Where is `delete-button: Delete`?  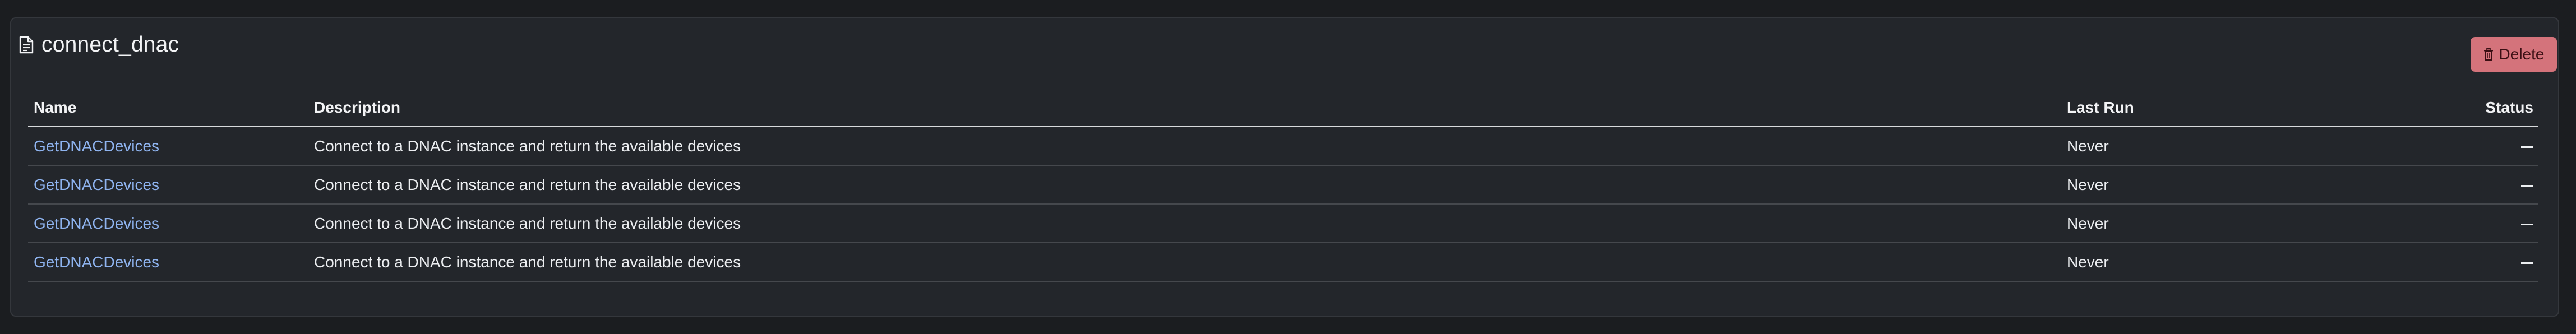
delete-button: Delete is located at coordinates (2514, 55).